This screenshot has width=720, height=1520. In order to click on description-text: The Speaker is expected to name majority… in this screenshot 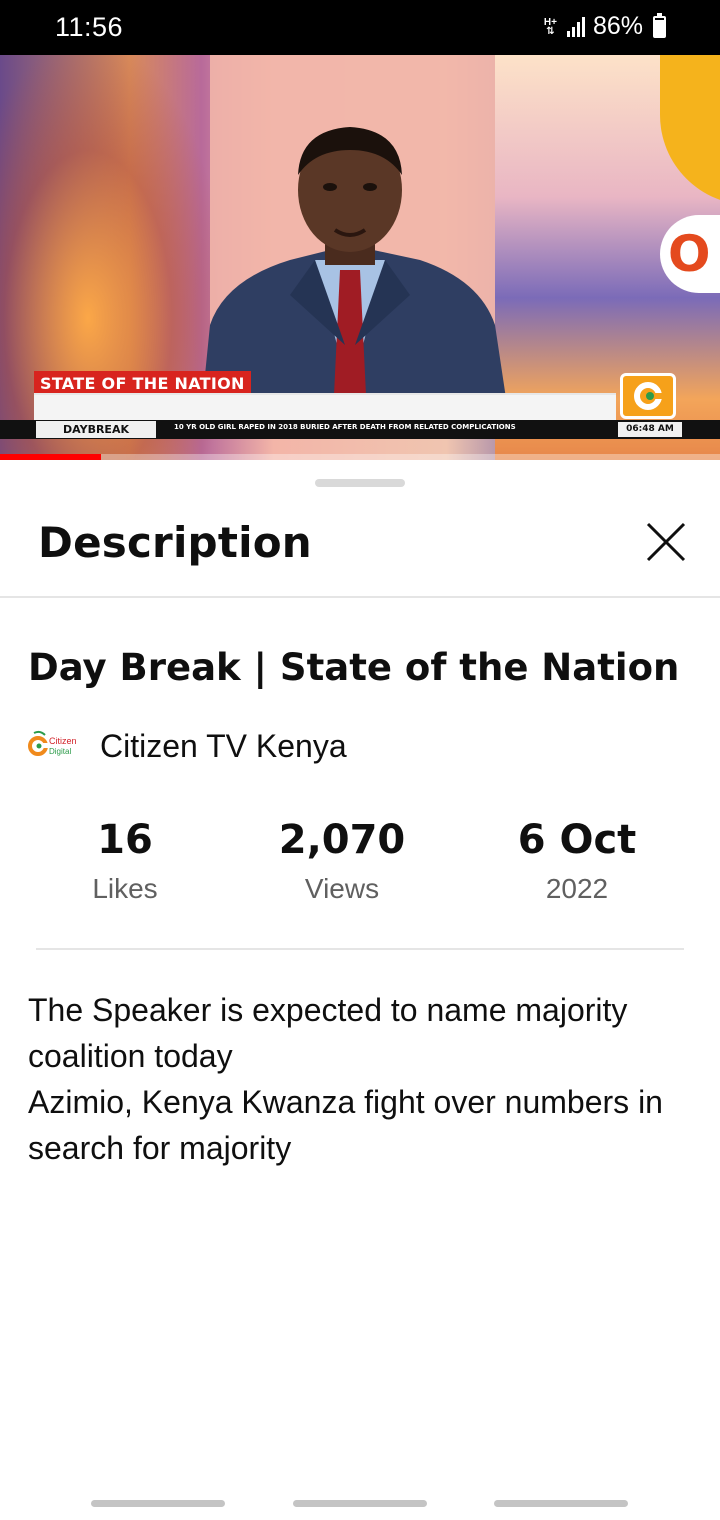, I will do `click(363, 1079)`.